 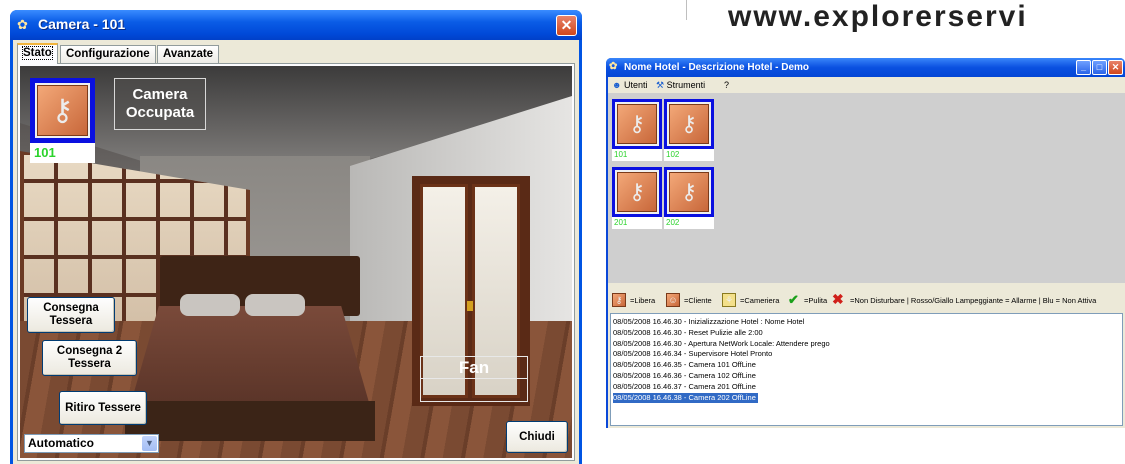 I want to click on status-line-1: Camera, so click(x=160, y=94).